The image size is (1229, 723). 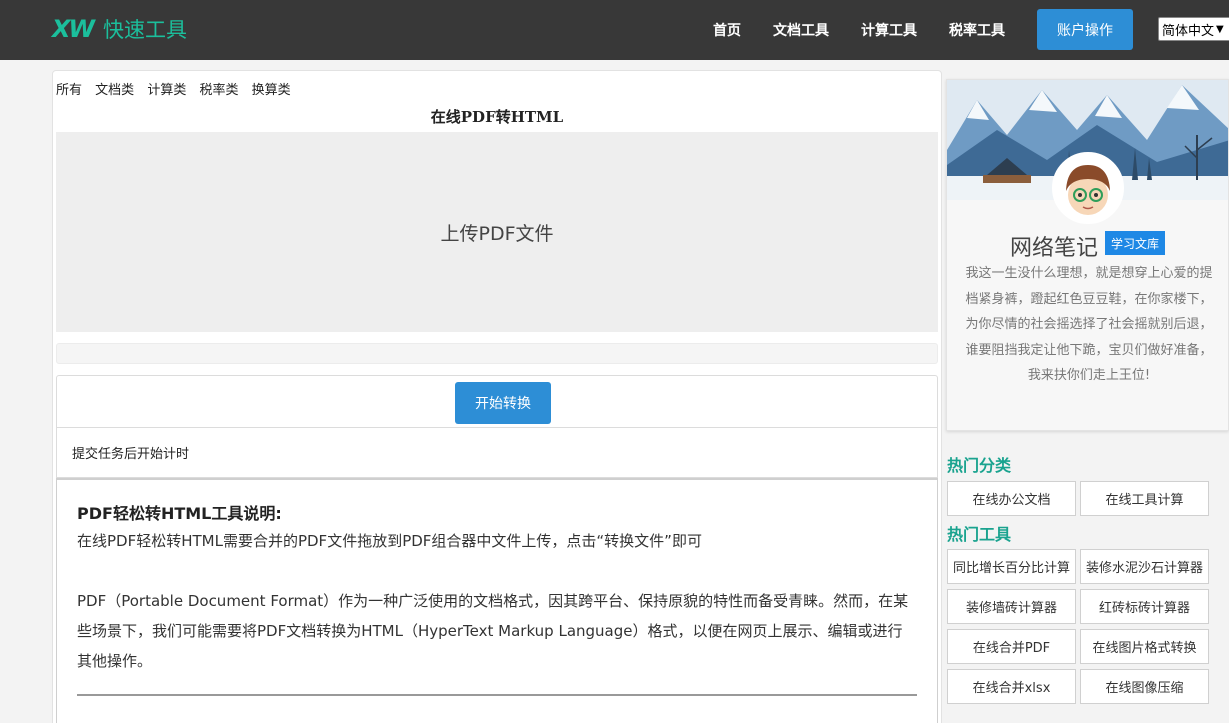 I want to click on category-document: 文档类, so click(x=114, y=90).